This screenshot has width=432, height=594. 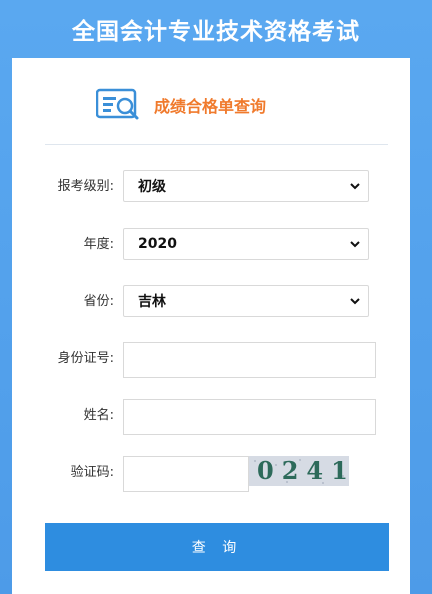 What do you see at coordinates (246, 301) in the screenshot?
I see `province-select: 吉林` at bounding box center [246, 301].